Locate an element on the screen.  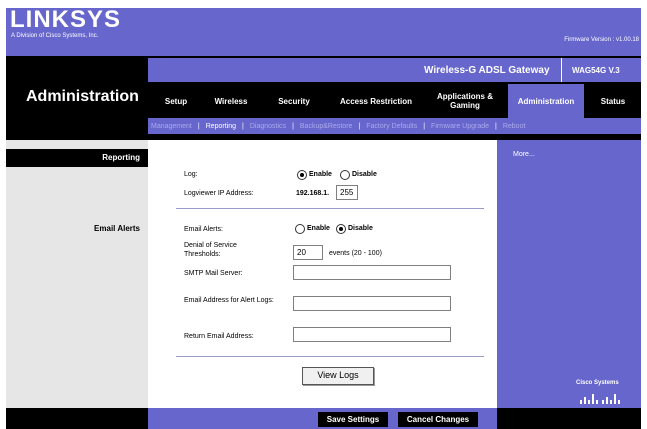
email-alerts-disable-label: Disable is located at coordinates (360, 228).